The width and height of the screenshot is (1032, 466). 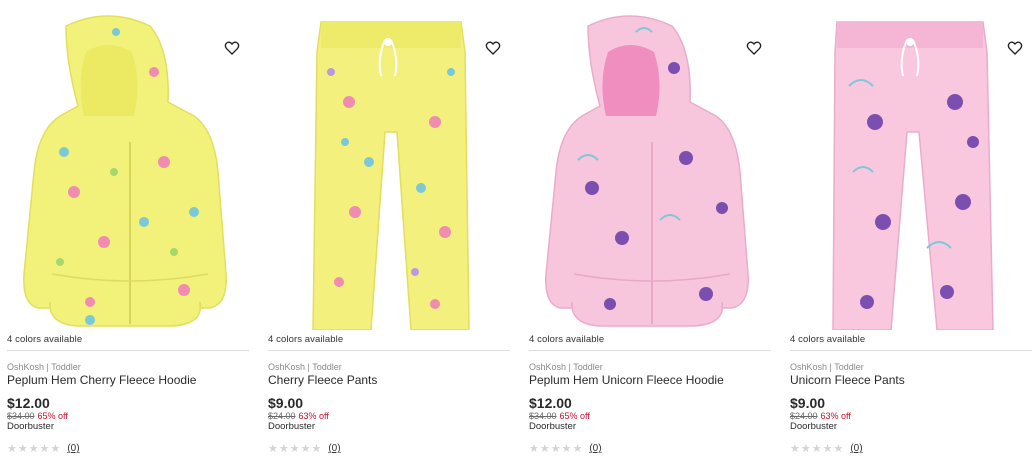 I want to click on product-title: Peplum Hem Cherry Fleece Hoodie, so click(x=101, y=380).